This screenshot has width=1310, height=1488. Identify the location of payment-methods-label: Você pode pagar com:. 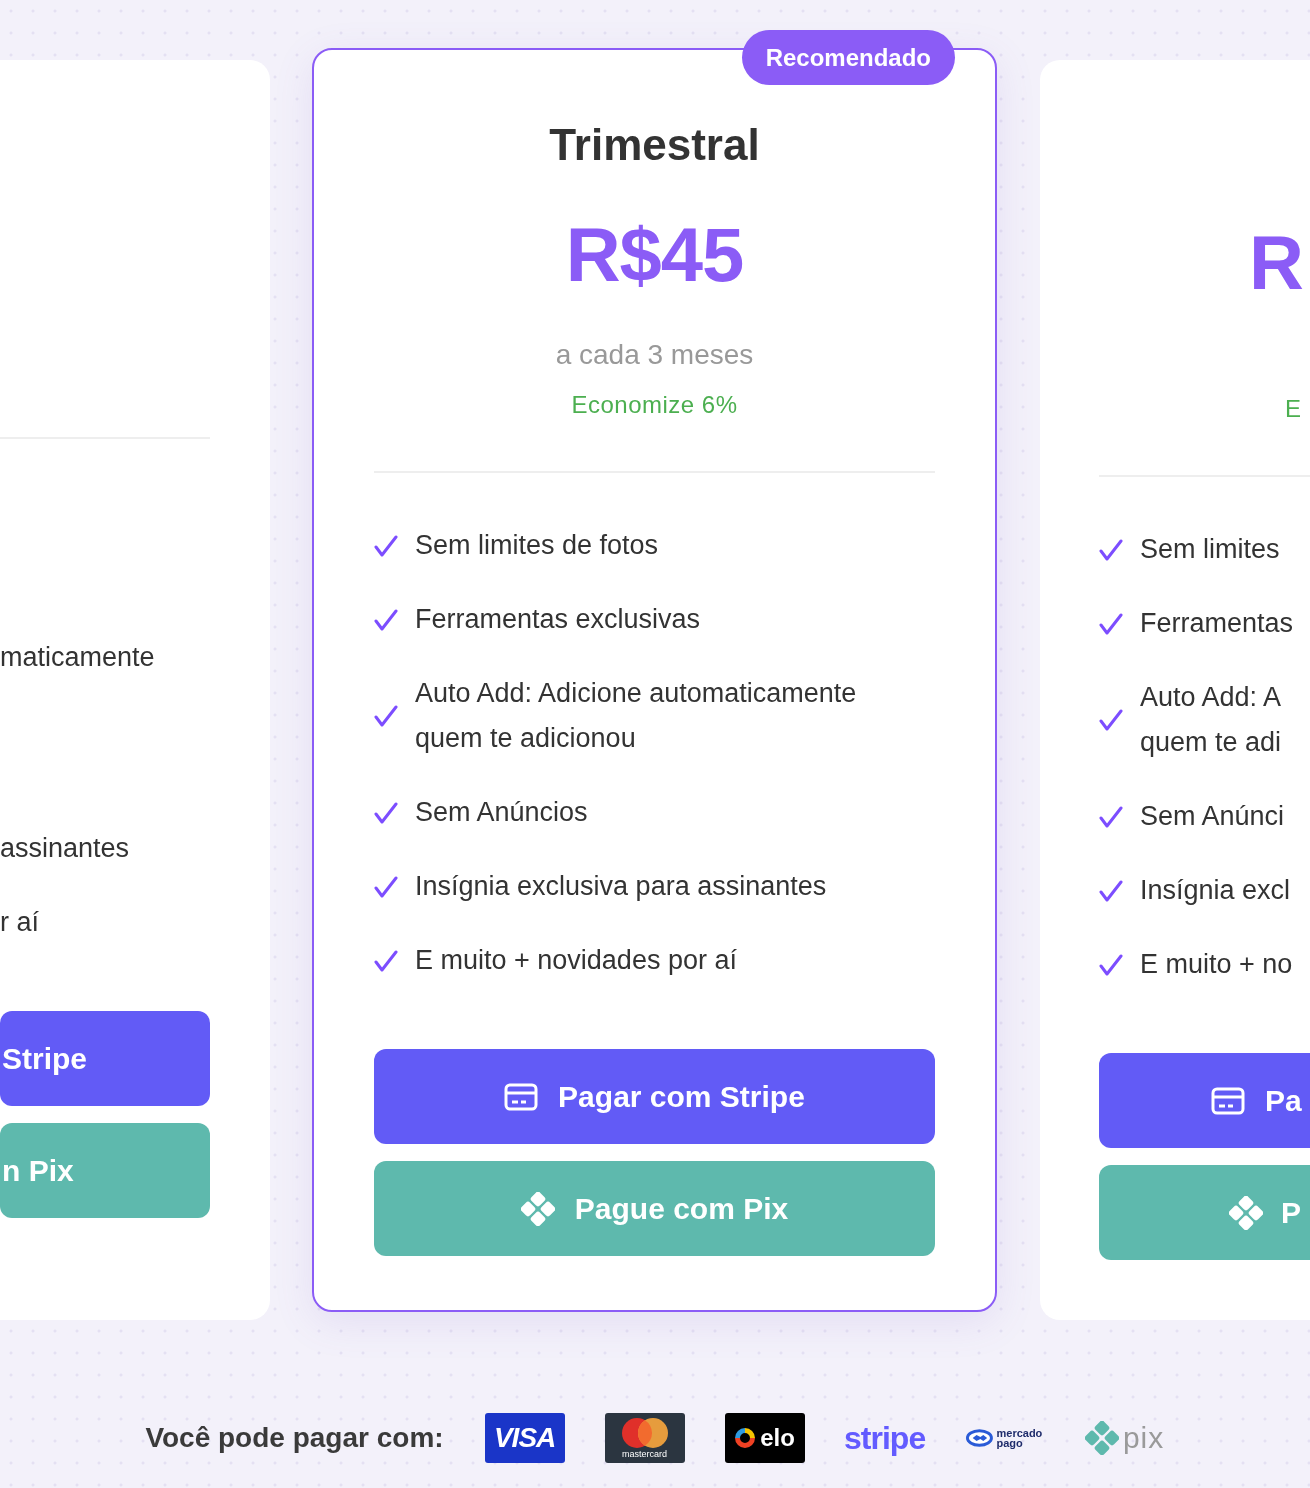
(294, 1438).